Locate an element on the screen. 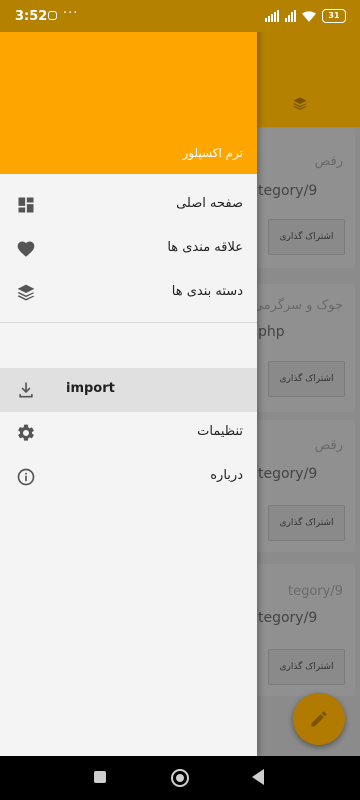 This screenshot has width=360, height=800. menu-item-settings: تنظیمات is located at coordinates (128, 433).